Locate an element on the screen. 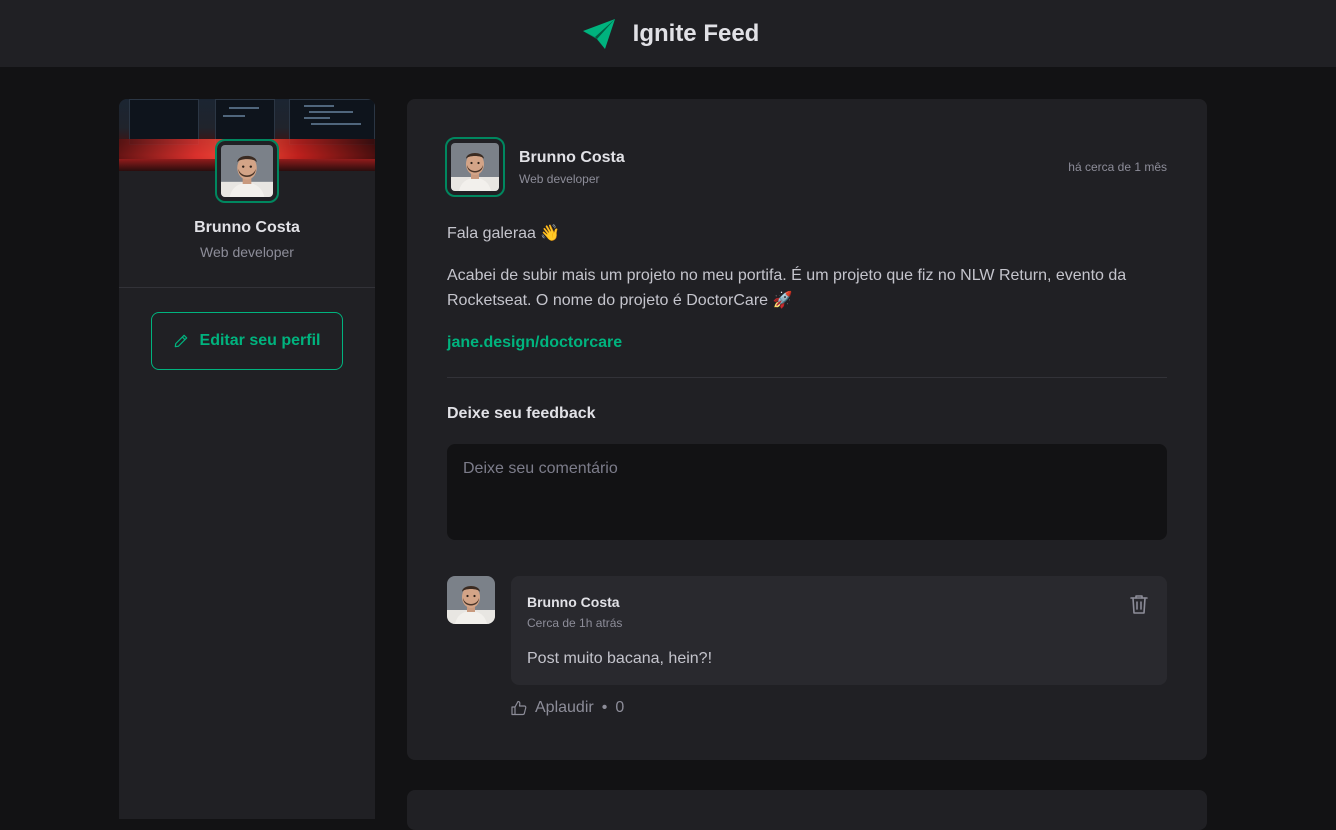 This screenshot has height=830, width=1336. applaud-count: 0 is located at coordinates (620, 707).